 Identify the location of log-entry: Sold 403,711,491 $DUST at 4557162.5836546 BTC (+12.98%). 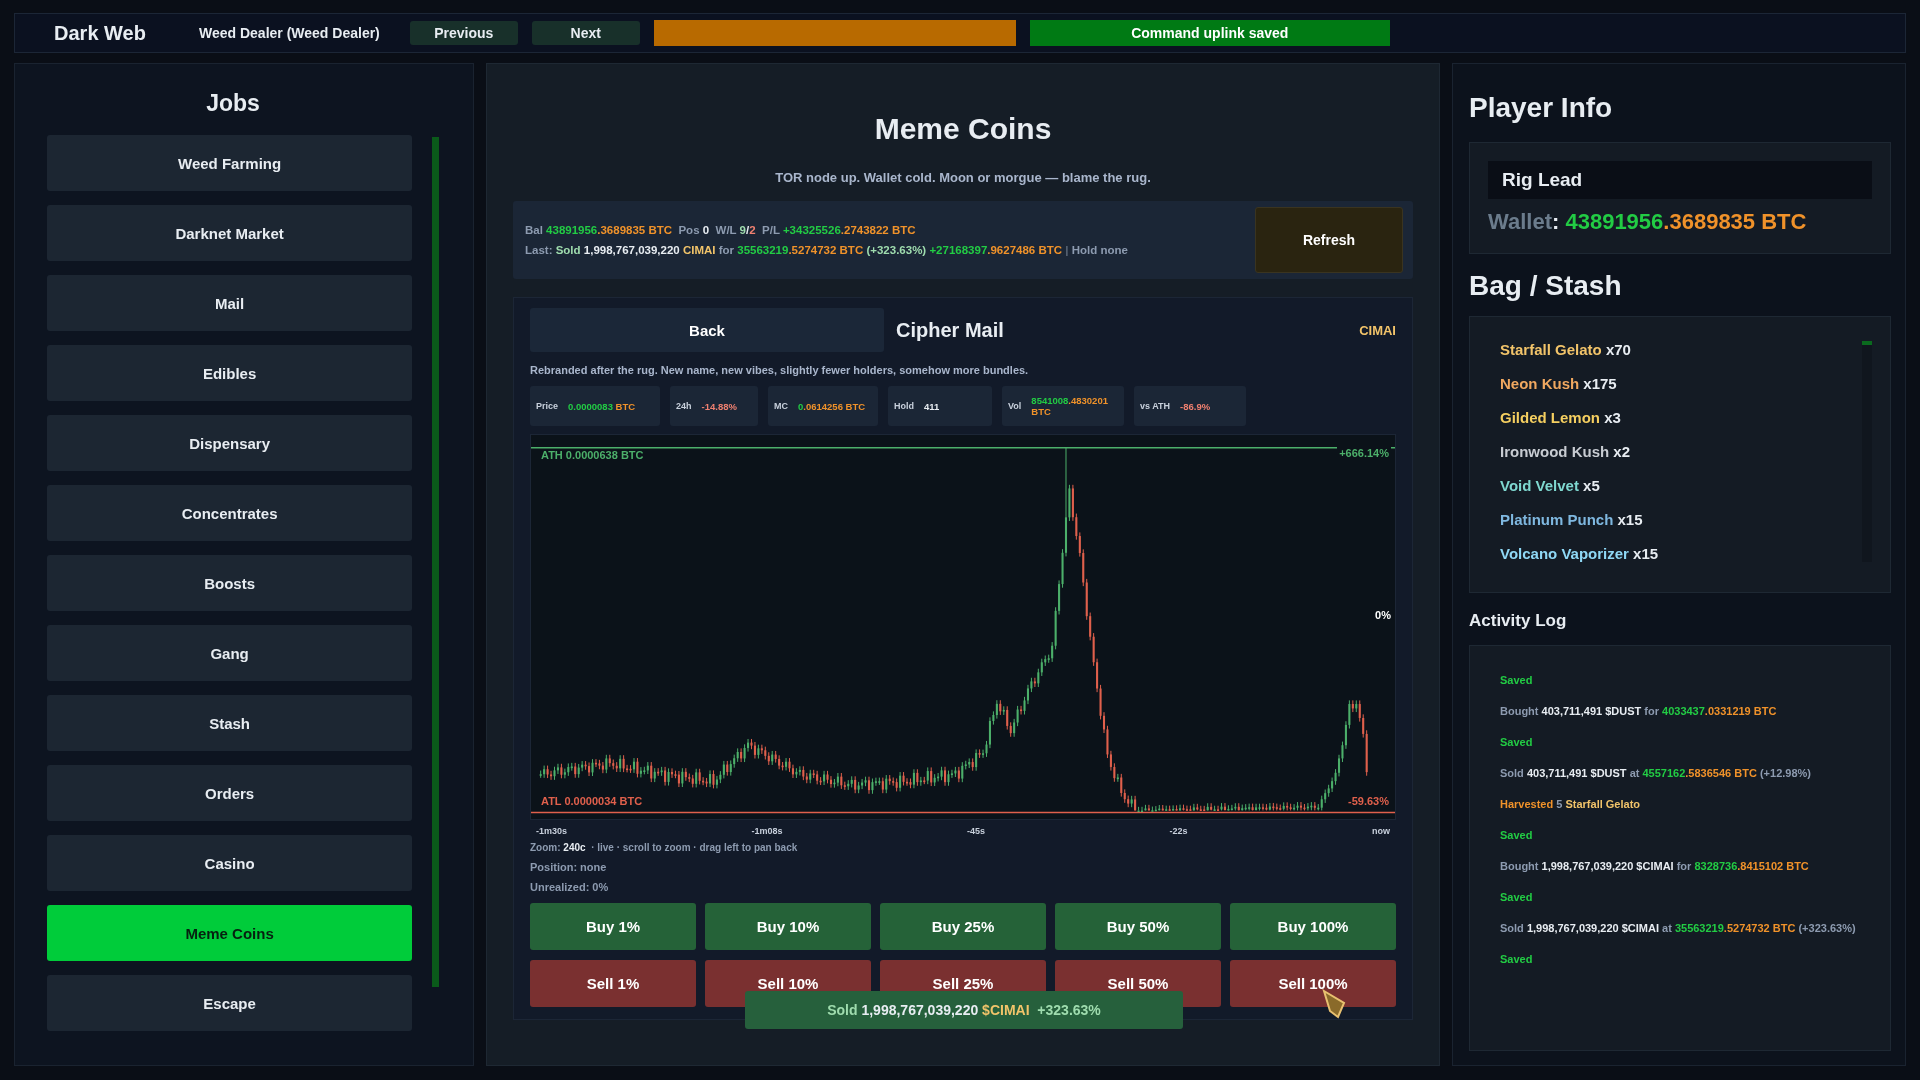
(1656, 773).